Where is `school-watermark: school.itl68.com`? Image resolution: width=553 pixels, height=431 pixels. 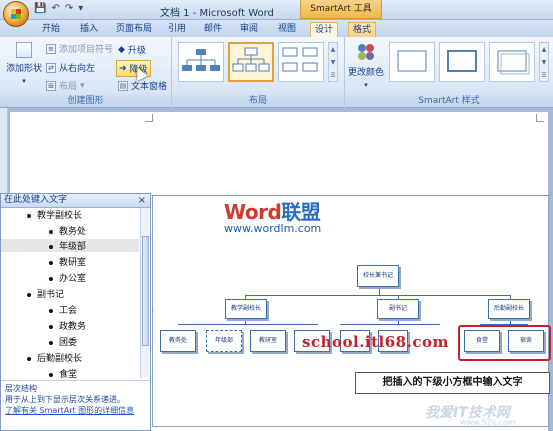 school-watermark: school.itl68.com is located at coordinates (375, 342).